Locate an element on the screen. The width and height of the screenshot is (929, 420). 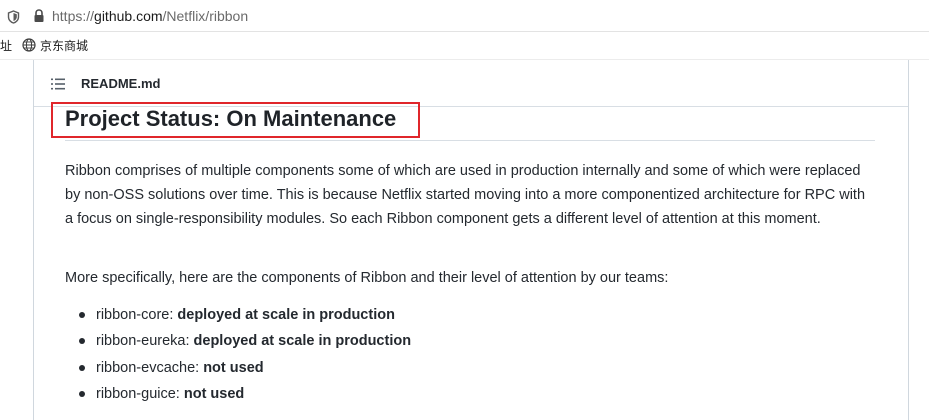
url-path: /Netflix/ribbon is located at coordinates (205, 16).